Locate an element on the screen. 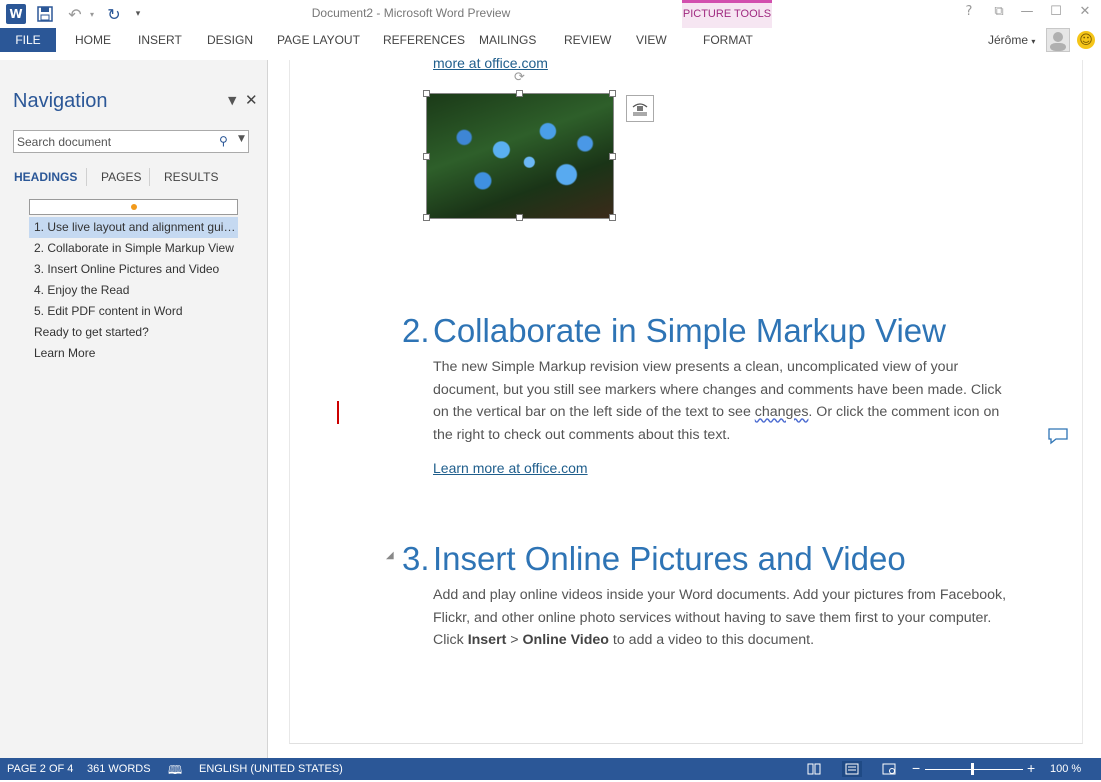 This screenshot has height=782, width=1101. insertion-point-dot is located at coordinates (134, 207).